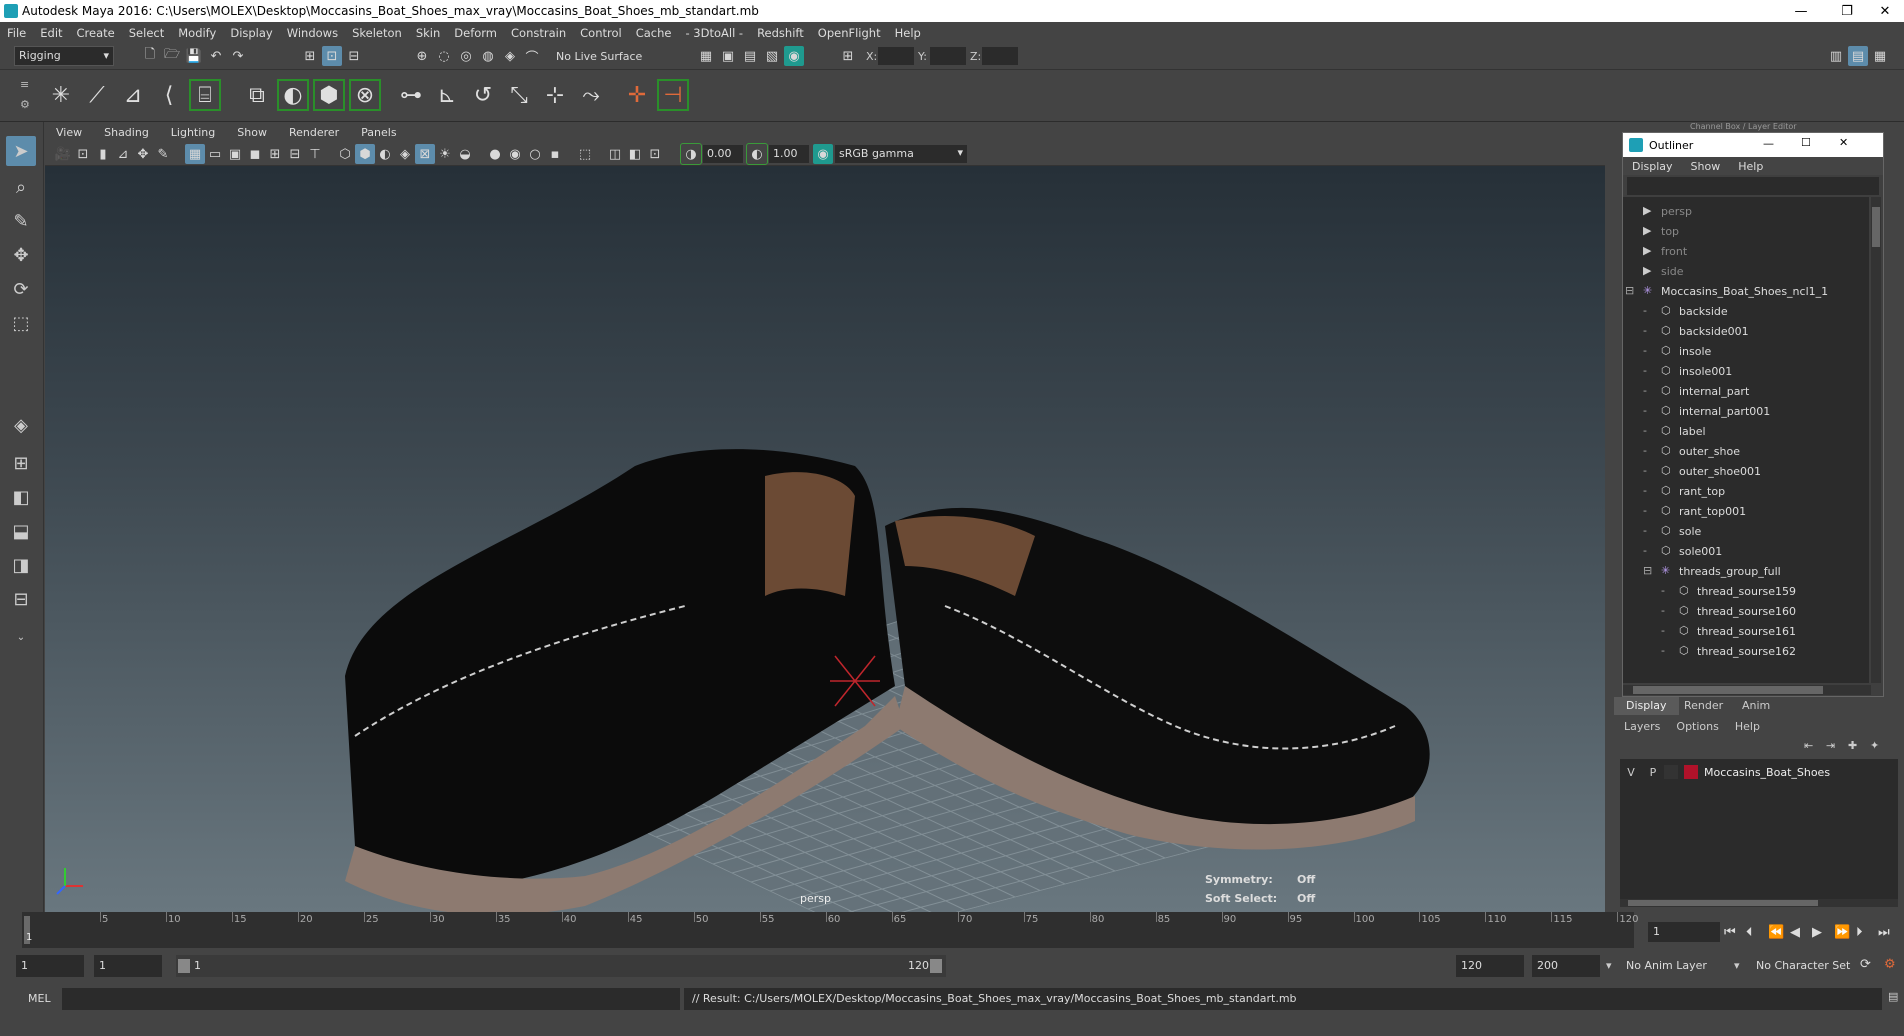 This screenshot has width=1904, height=1036. What do you see at coordinates (1830, 745) in the screenshot?
I see `move-layer-down-icon: ⇥` at bounding box center [1830, 745].